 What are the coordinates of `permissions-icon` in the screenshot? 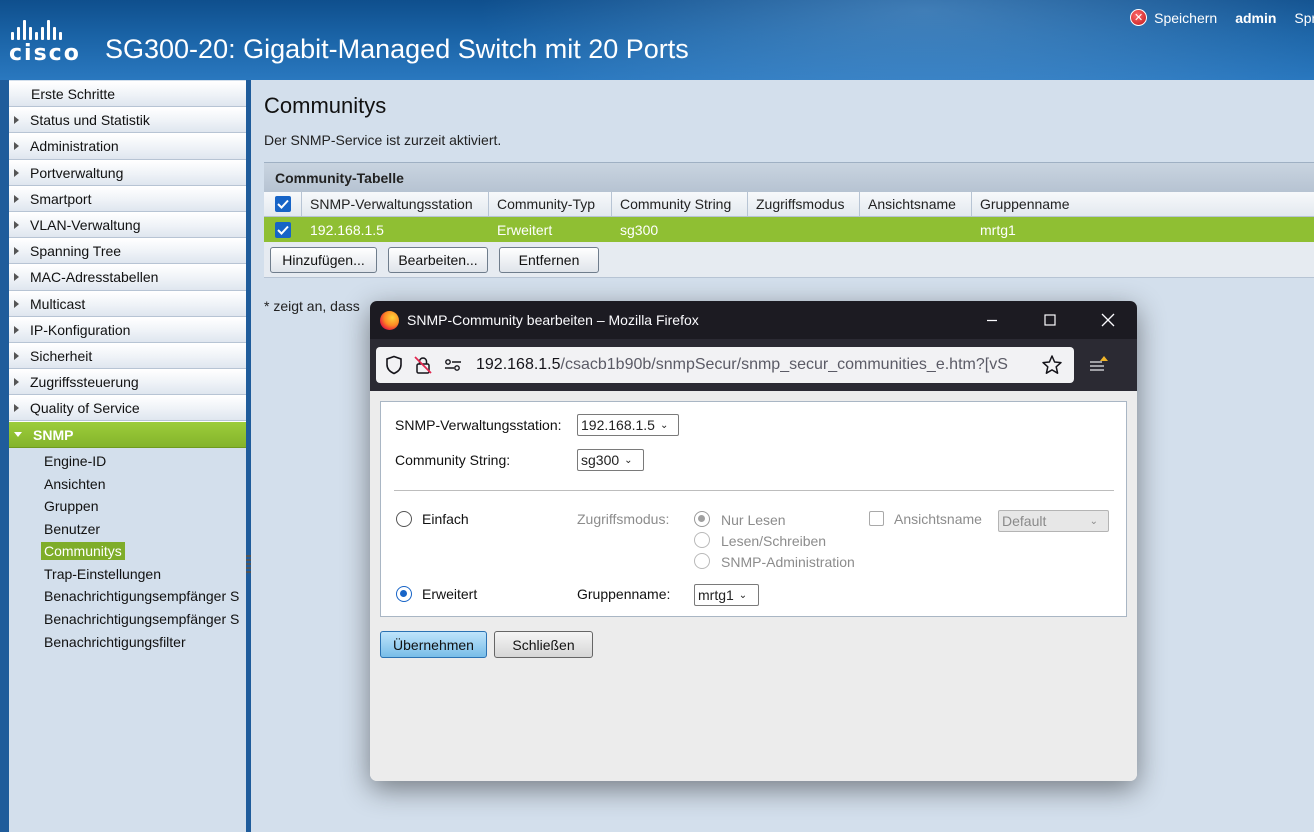 It's located at (453, 365).